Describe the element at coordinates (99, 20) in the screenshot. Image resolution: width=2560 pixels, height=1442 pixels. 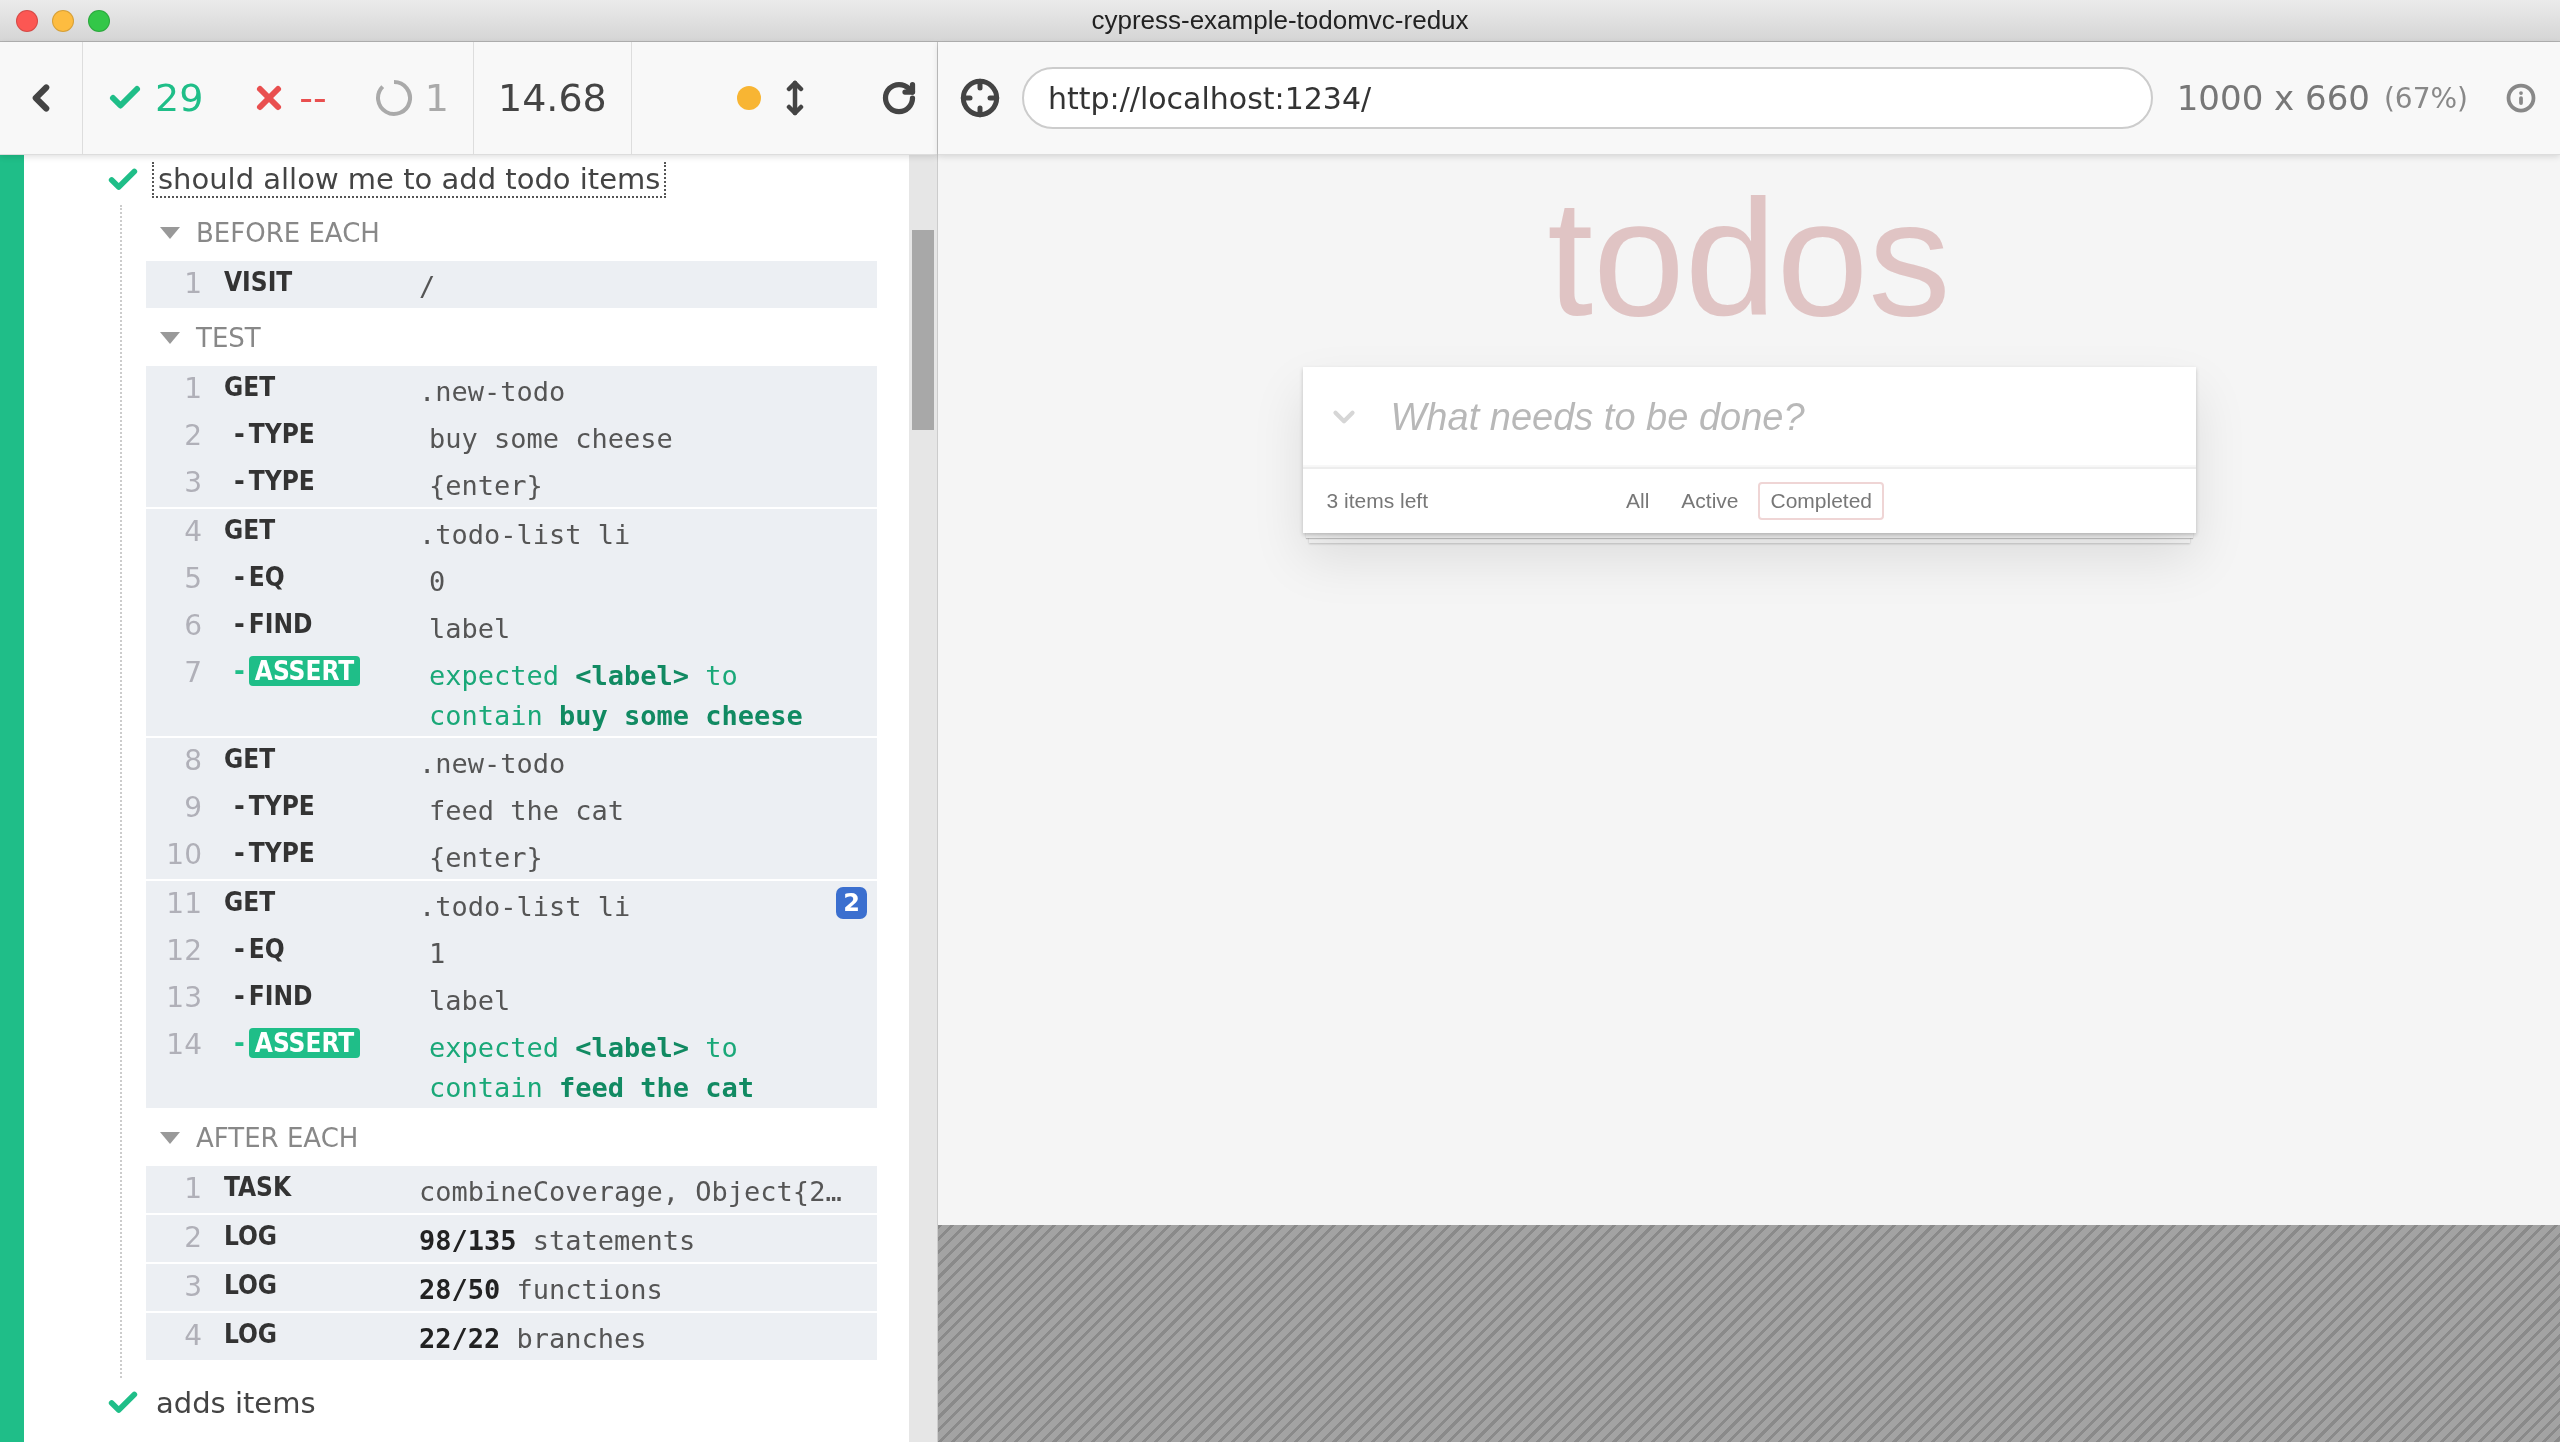
I see `zoom-button` at that location.